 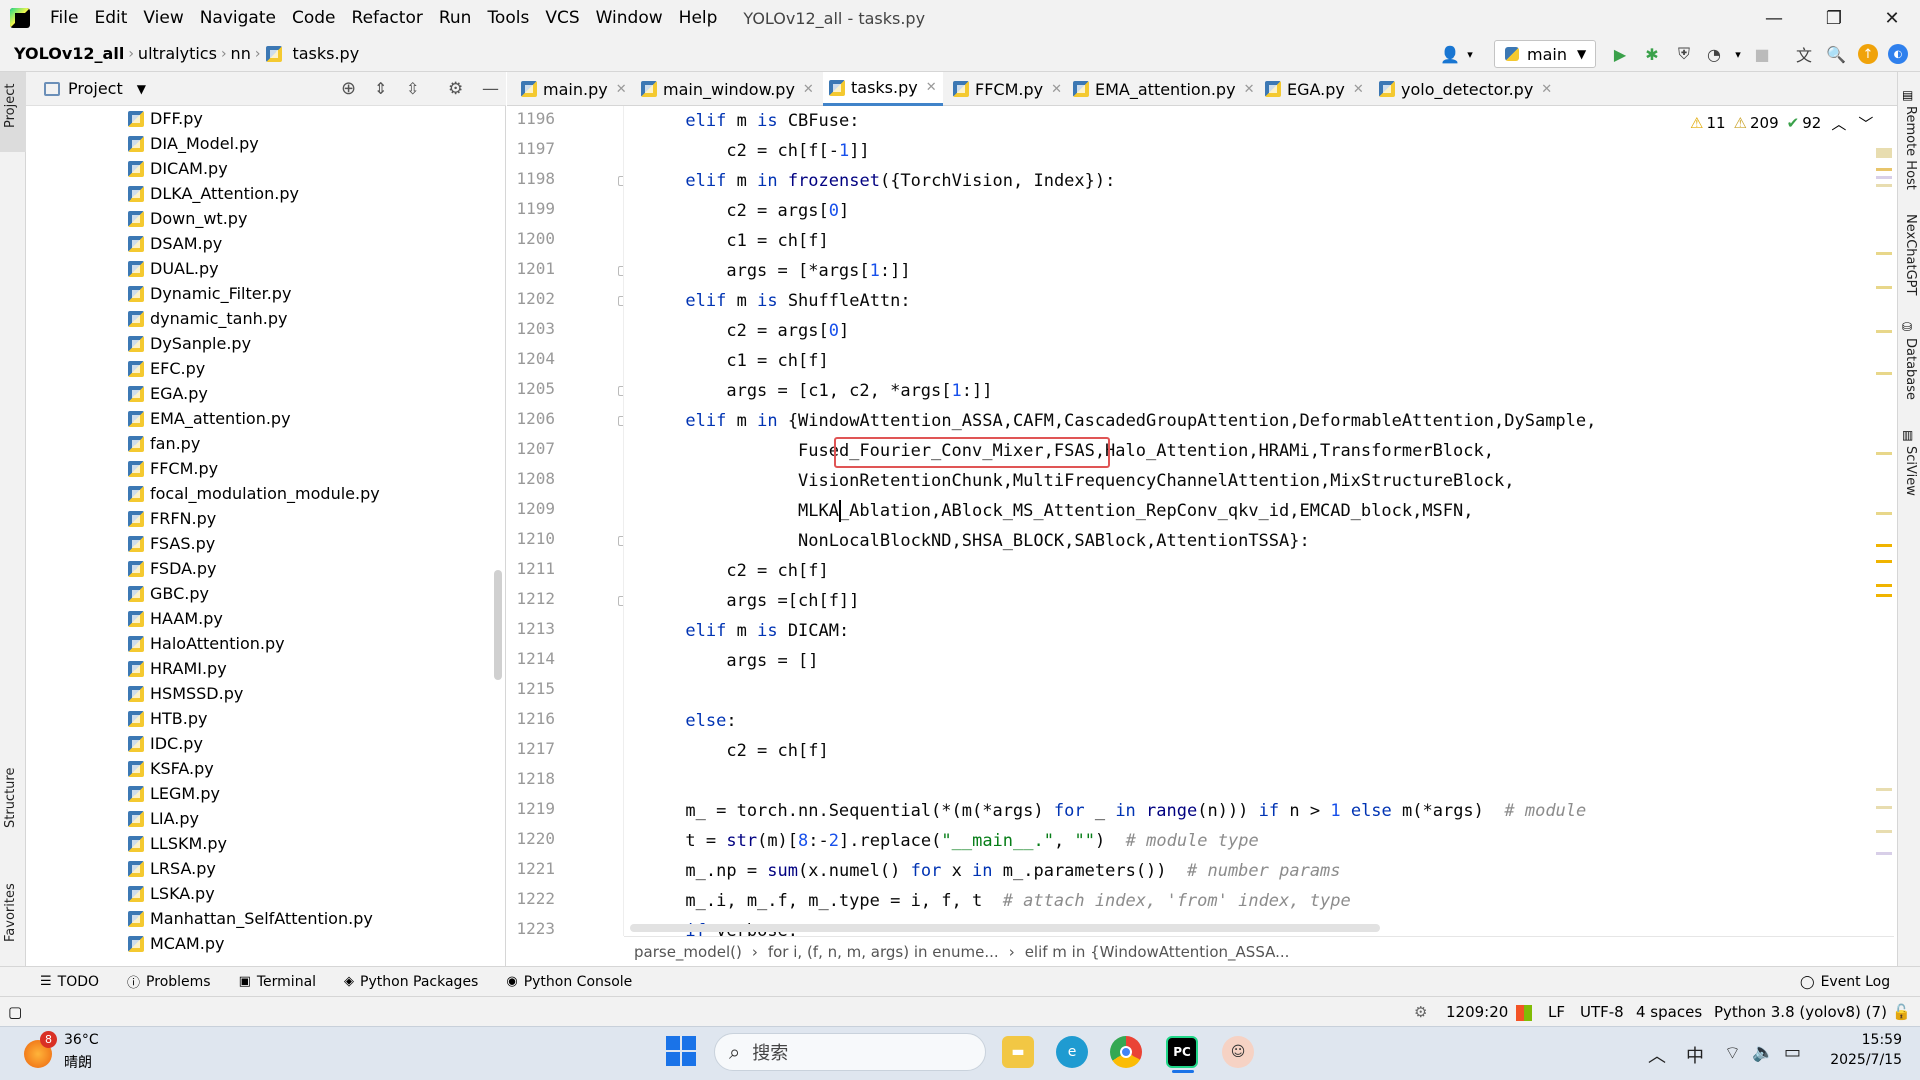 What do you see at coordinates (629, 18) in the screenshot?
I see `menu-window: Window` at bounding box center [629, 18].